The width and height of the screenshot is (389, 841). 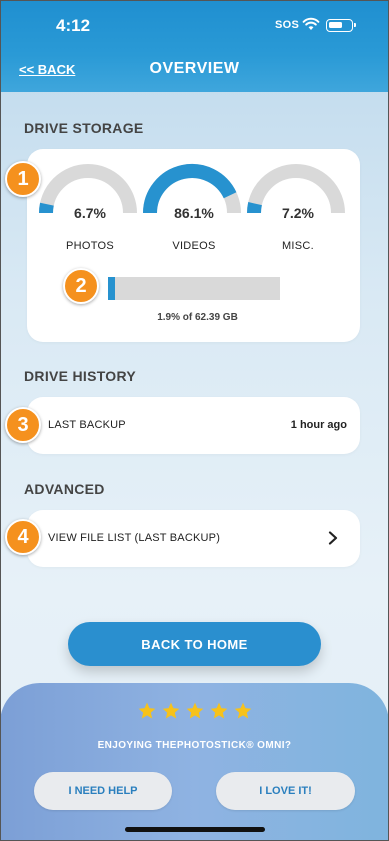 What do you see at coordinates (285, 791) in the screenshot?
I see `love-it-button: I LOVE IT!` at bounding box center [285, 791].